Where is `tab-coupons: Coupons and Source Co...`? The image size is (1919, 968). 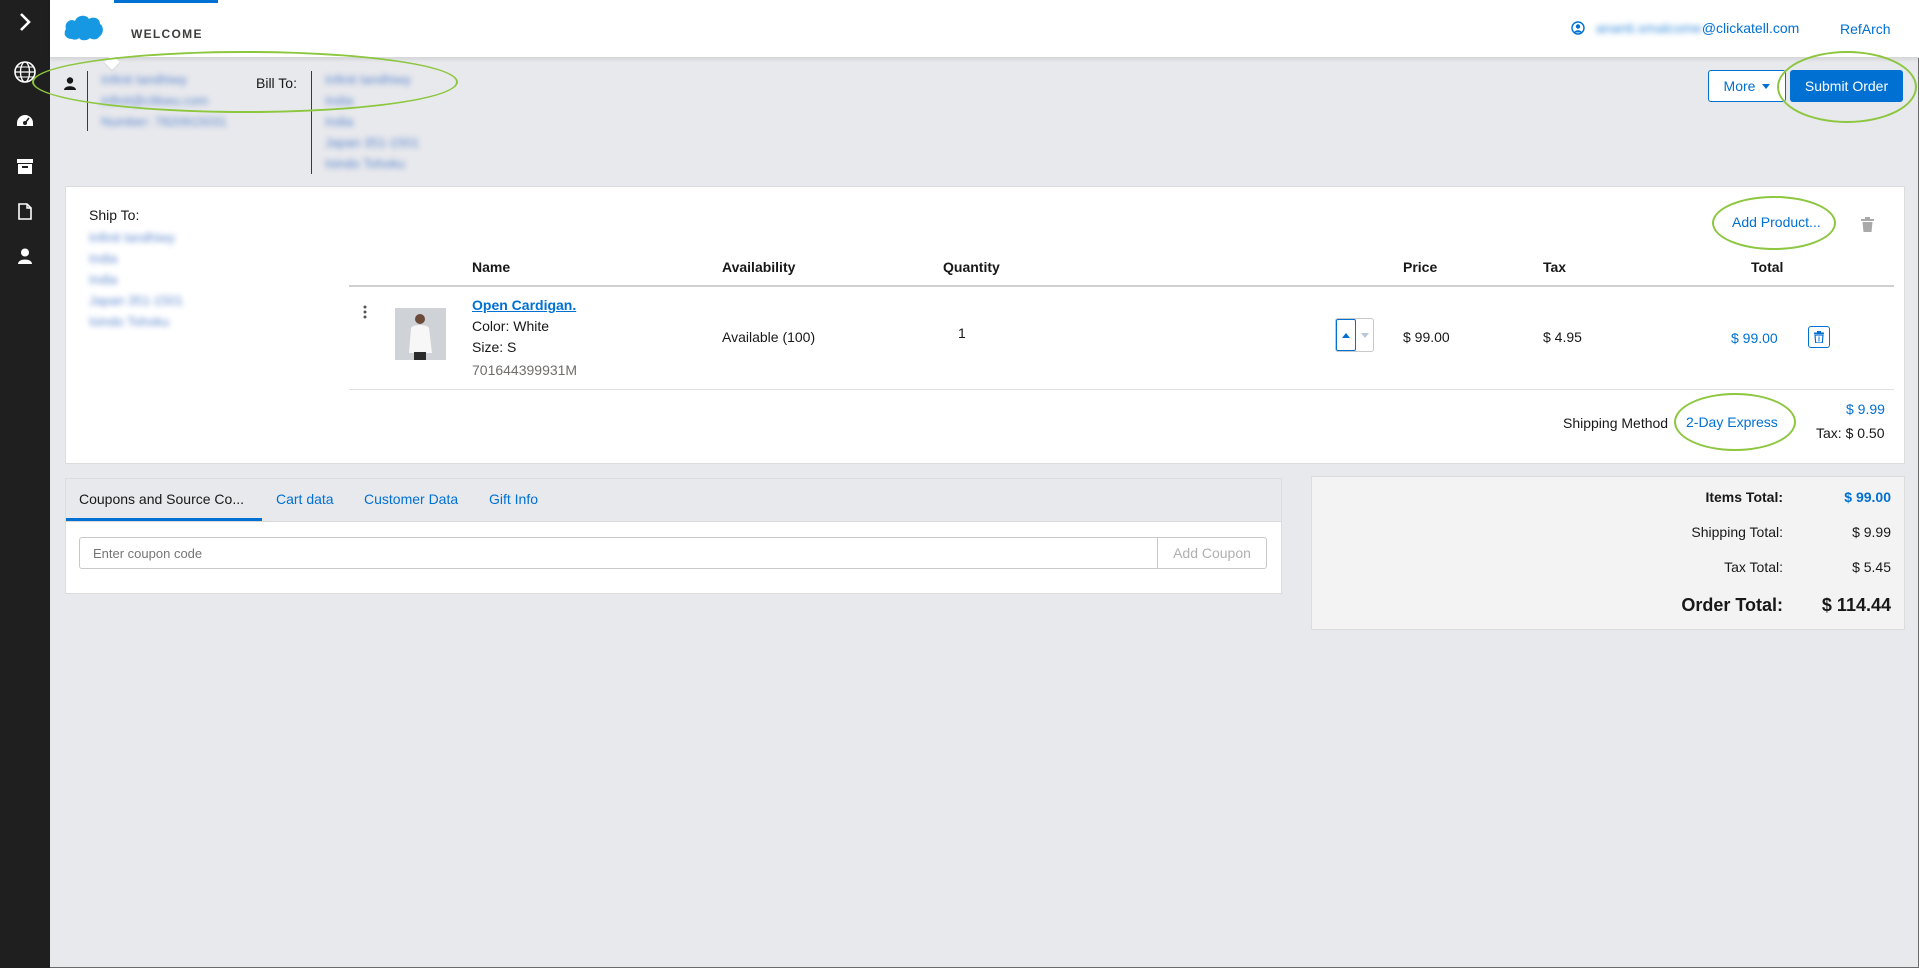 tab-coupons: Coupons and Source Co... is located at coordinates (161, 499).